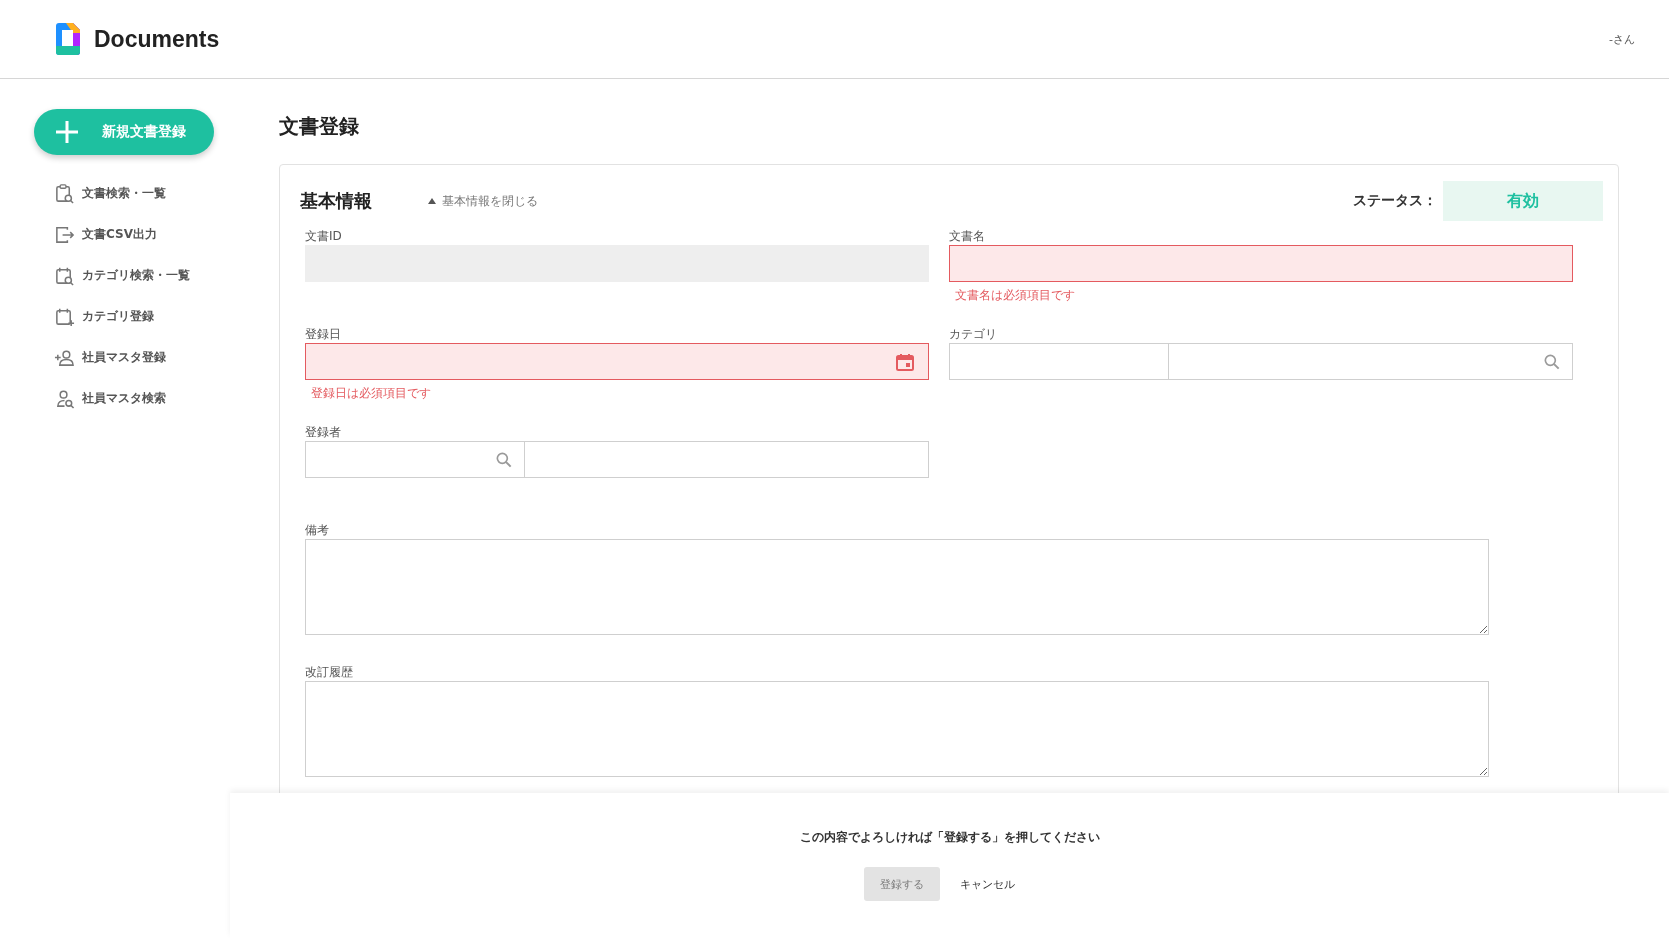  What do you see at coordinates (67, 132) in the screenshot?
I see `plus-icon` at bounding box center [67, 132].